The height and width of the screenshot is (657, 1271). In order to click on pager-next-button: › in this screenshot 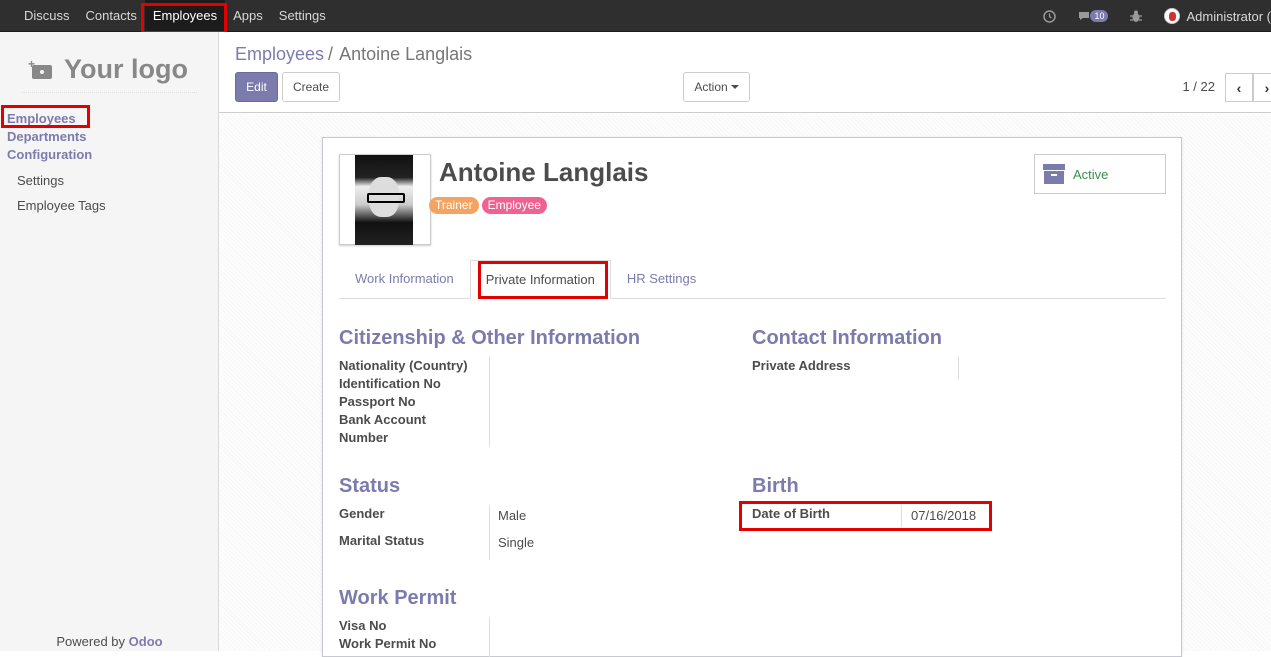, I will do `click(1262, 87)`.